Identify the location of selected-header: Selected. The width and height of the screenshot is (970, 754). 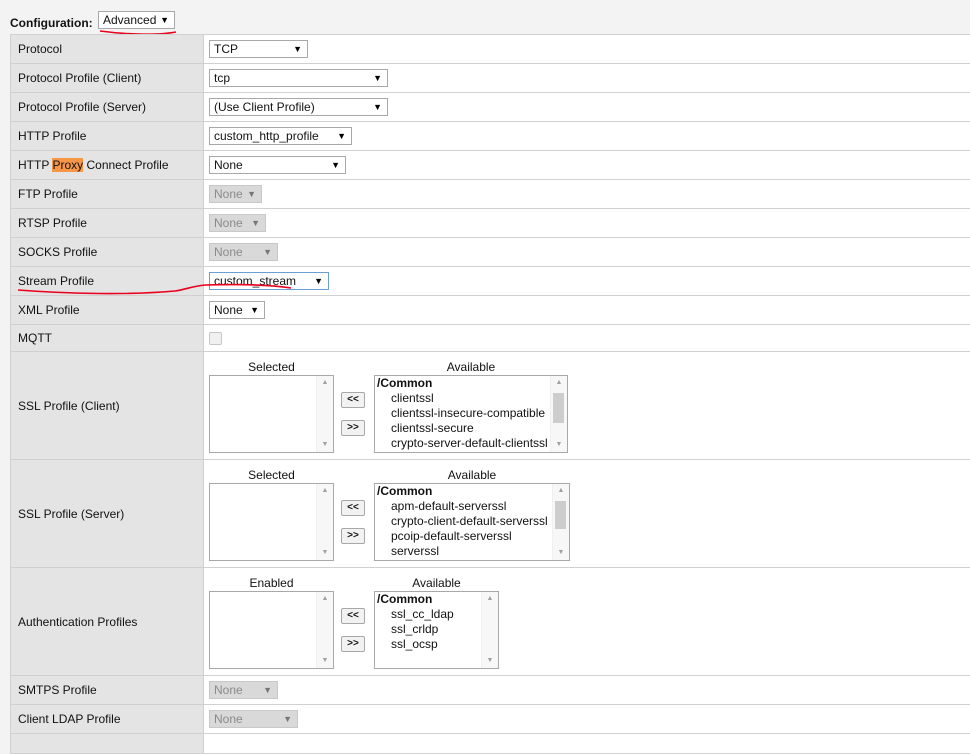
(271, 475).